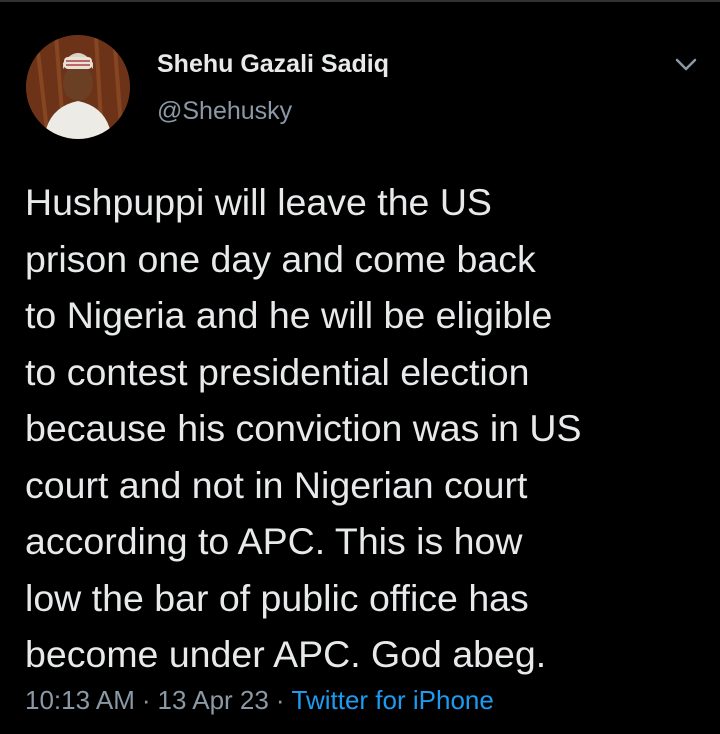 Image resolution: width=720 pixels, height=734 pixels. I want to click on tweet-date: 13 Apr 23, so click(213, 700).